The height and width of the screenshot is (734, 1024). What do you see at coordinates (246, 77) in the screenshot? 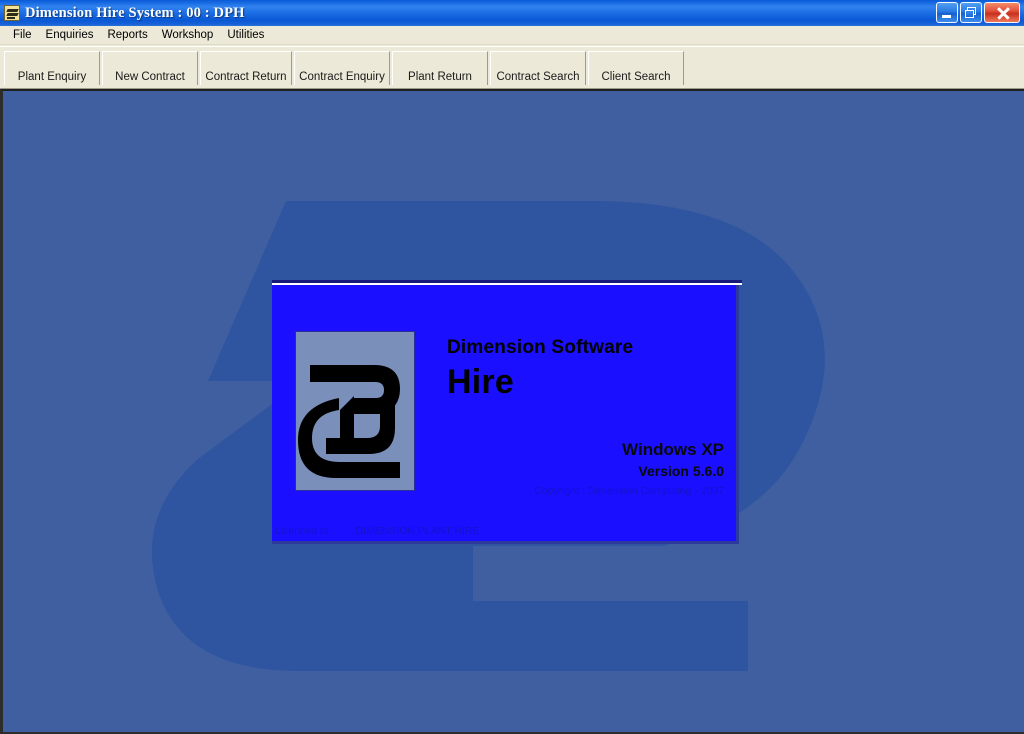
I see `toolbar-button-label: Contract Return` at bounding box center [246, 77].